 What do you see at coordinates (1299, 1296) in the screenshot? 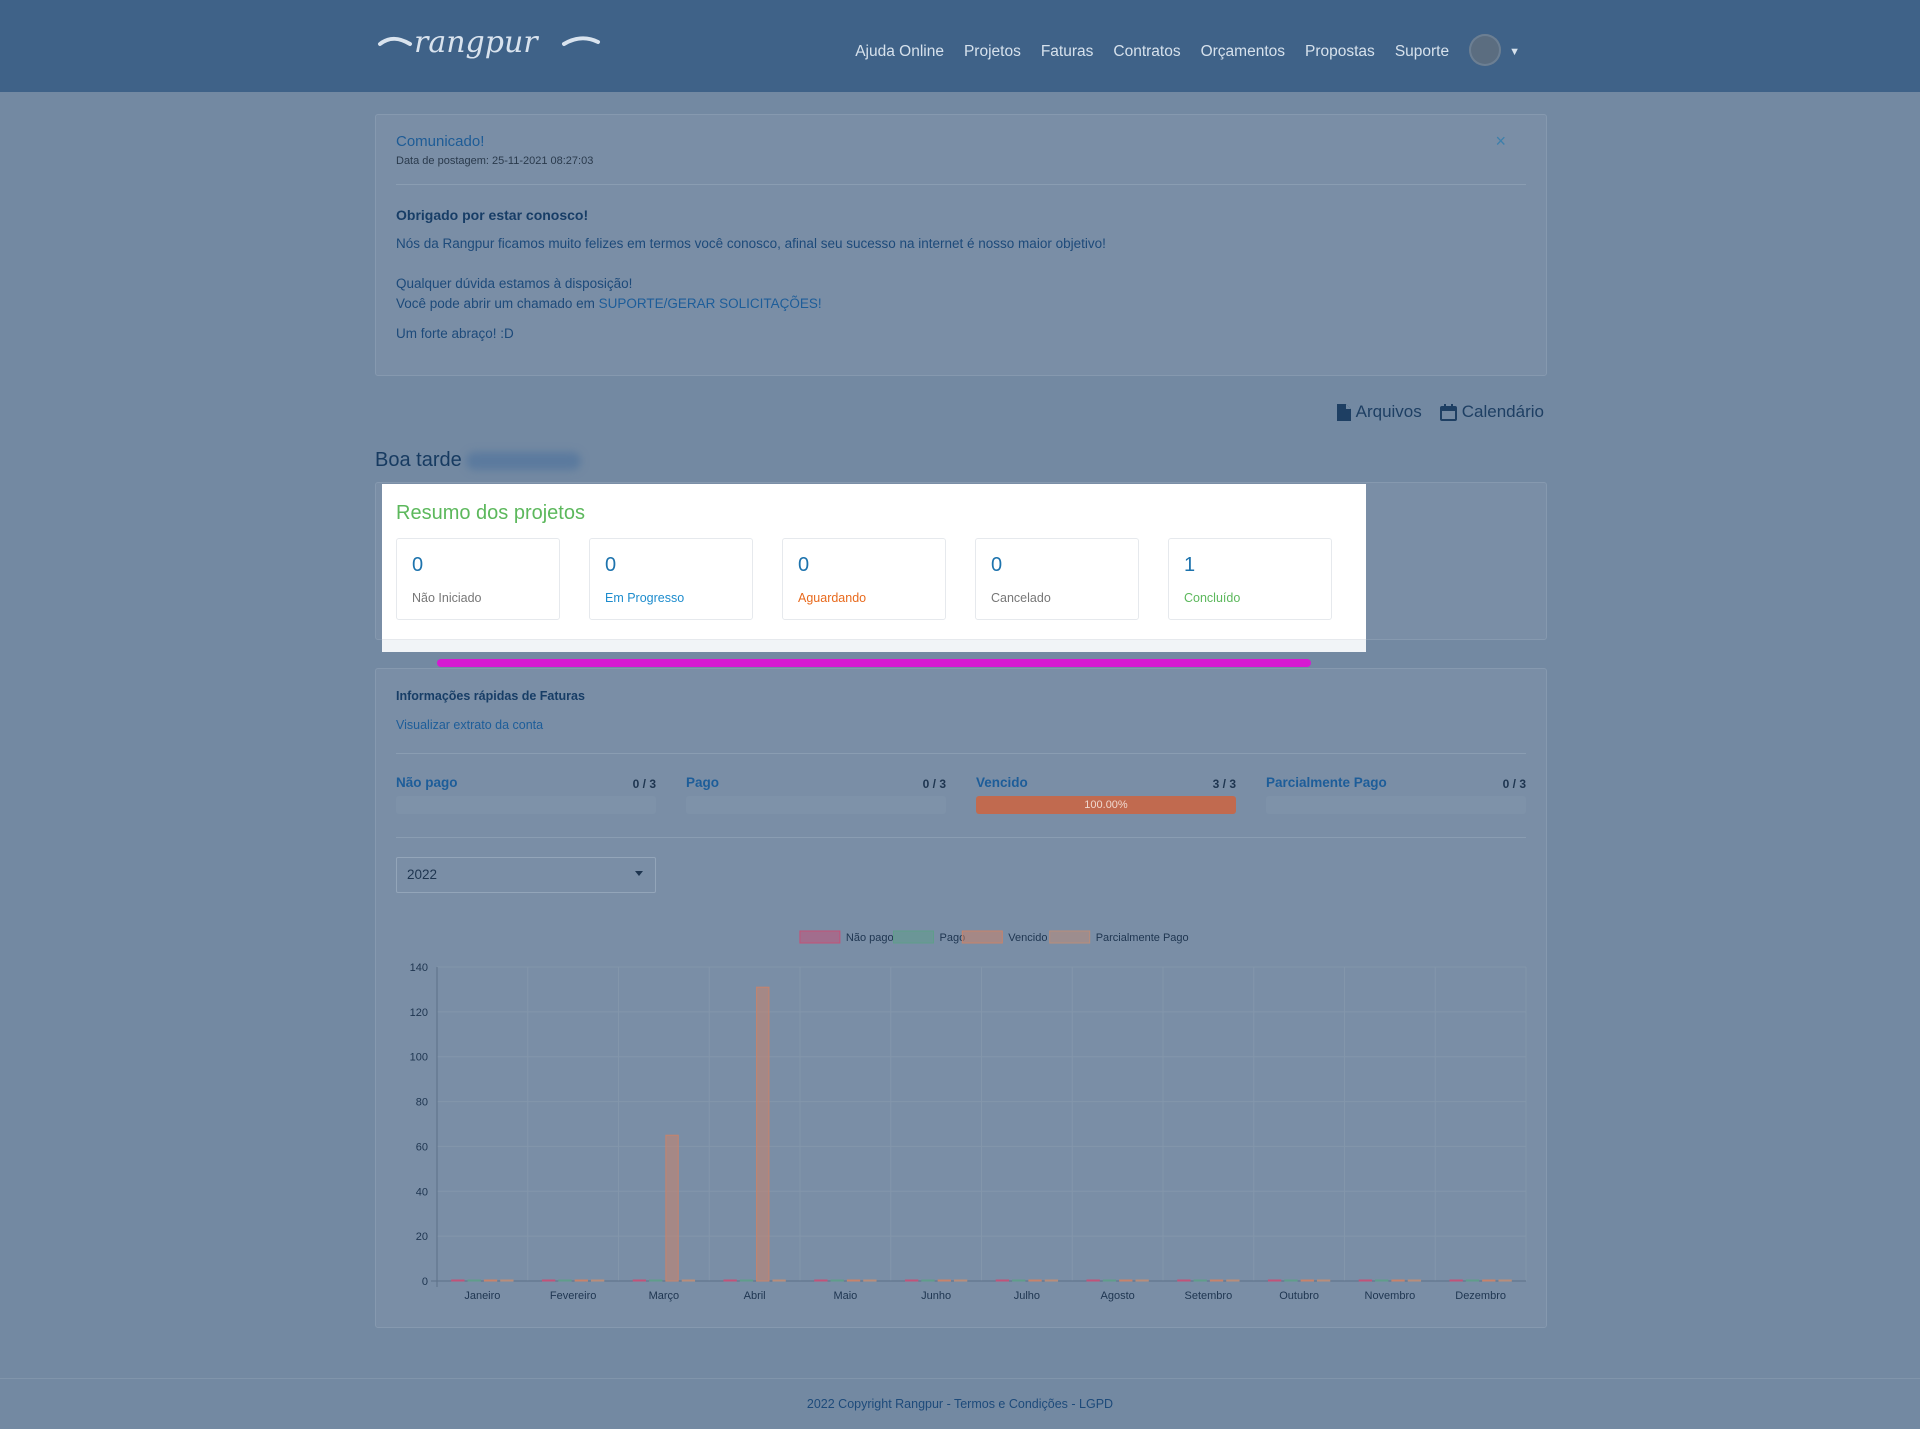
I see `x-tick-label: Outubro` at bounding box center [1299, 1296].